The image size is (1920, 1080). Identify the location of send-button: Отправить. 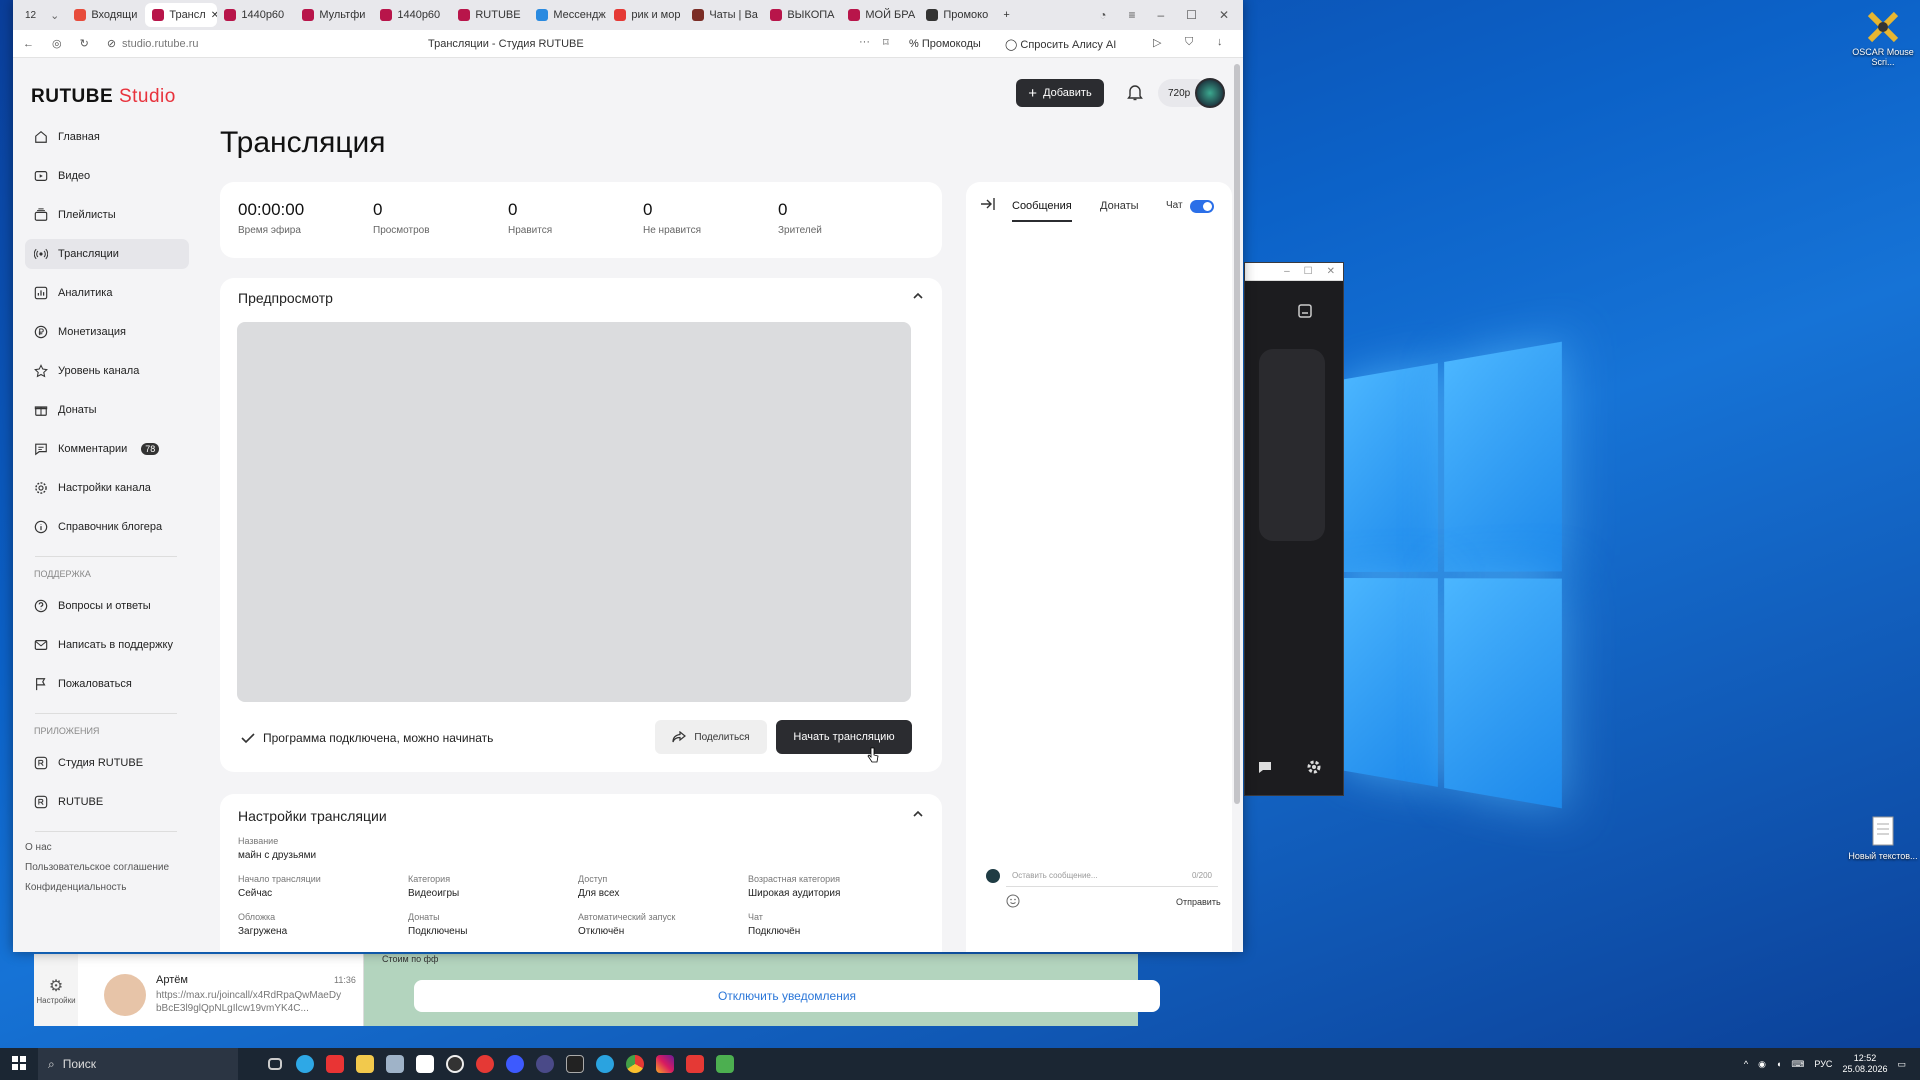
(1198, 902).